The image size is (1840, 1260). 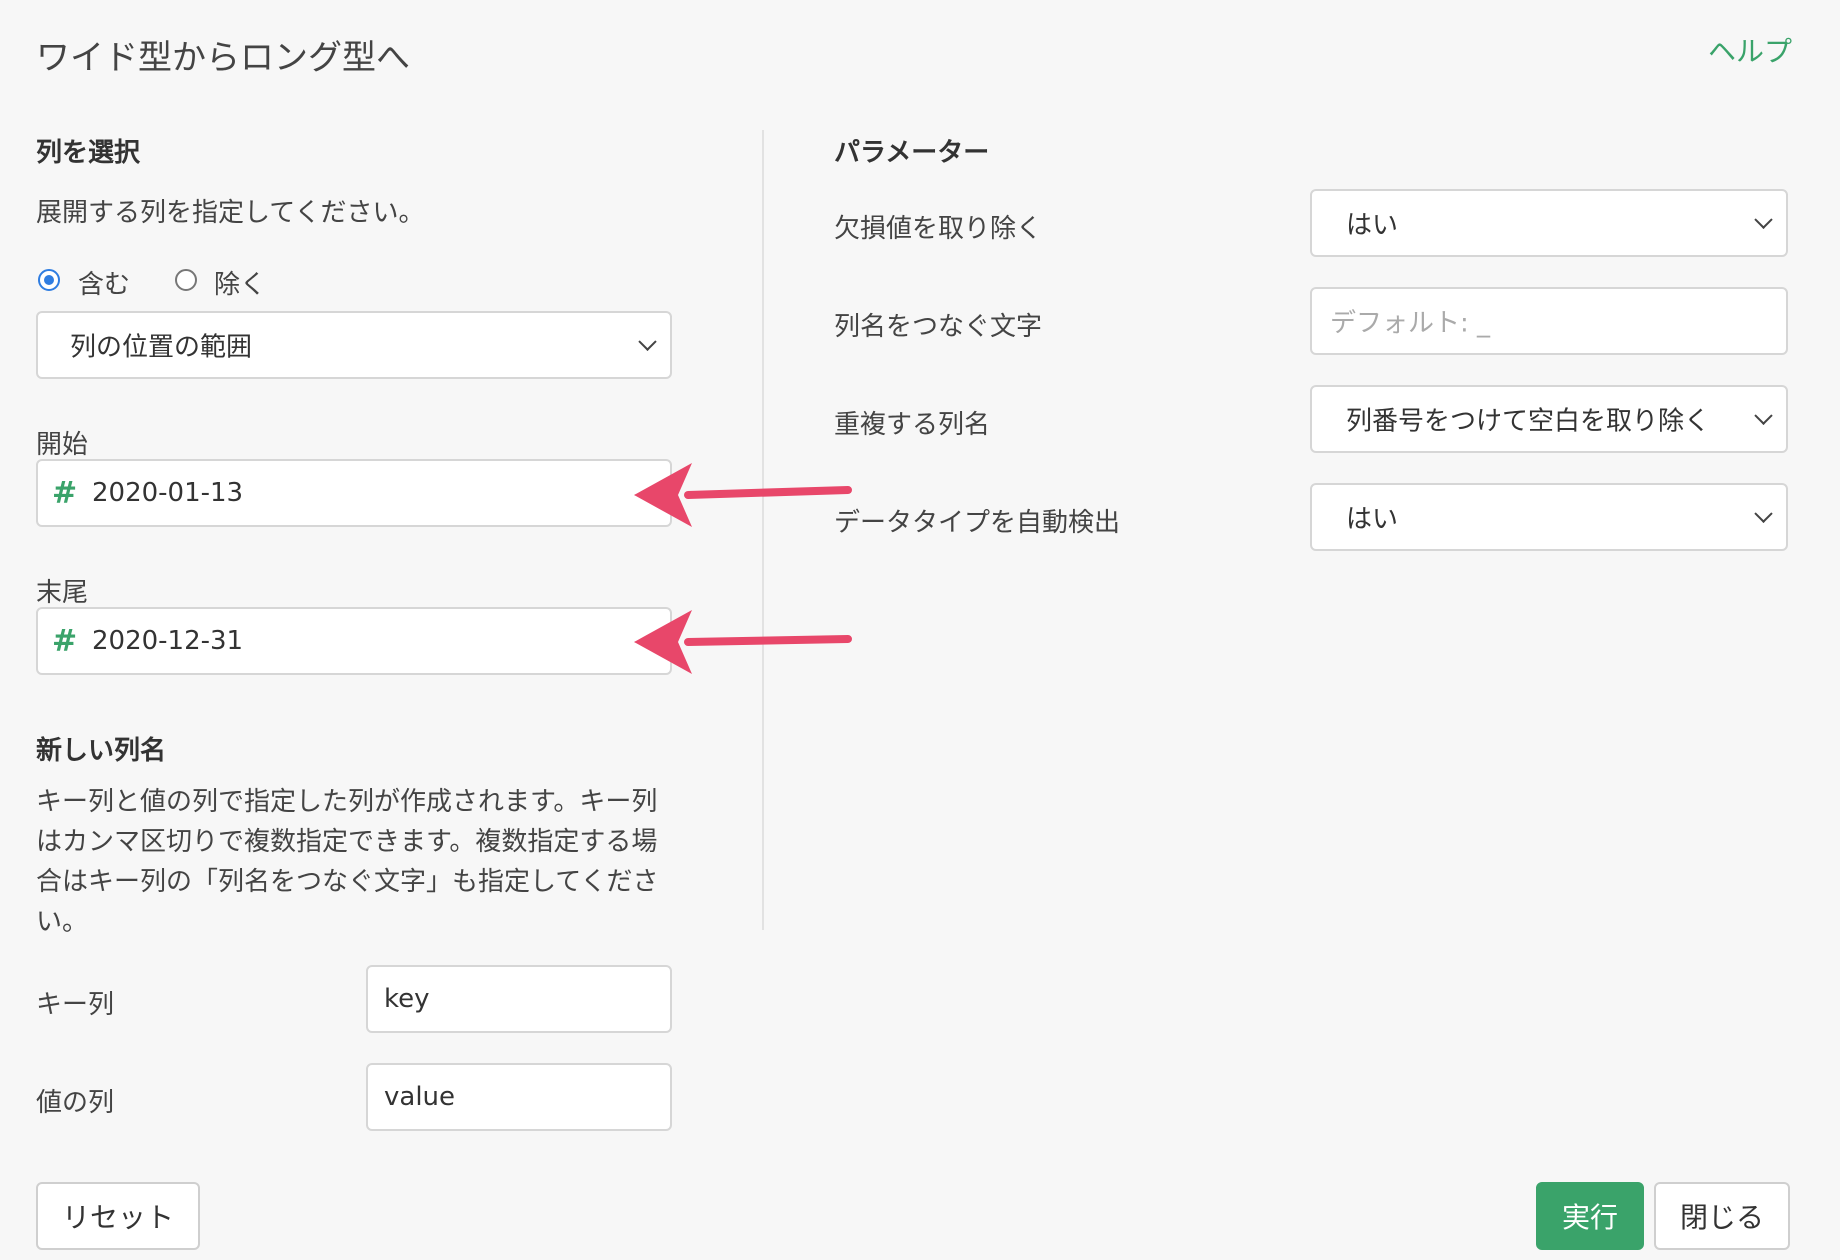 I want to click on run-button: 実行, so click(x=1590, y=1216).